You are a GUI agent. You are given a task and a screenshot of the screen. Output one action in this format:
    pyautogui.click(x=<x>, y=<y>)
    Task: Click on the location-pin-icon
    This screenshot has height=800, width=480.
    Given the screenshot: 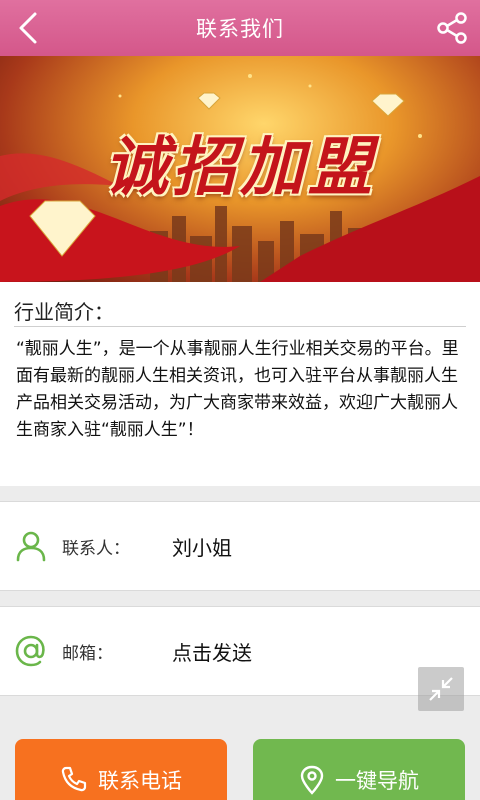 What is the action you would take?
    pyautogui.click(x=312, y=780)
    